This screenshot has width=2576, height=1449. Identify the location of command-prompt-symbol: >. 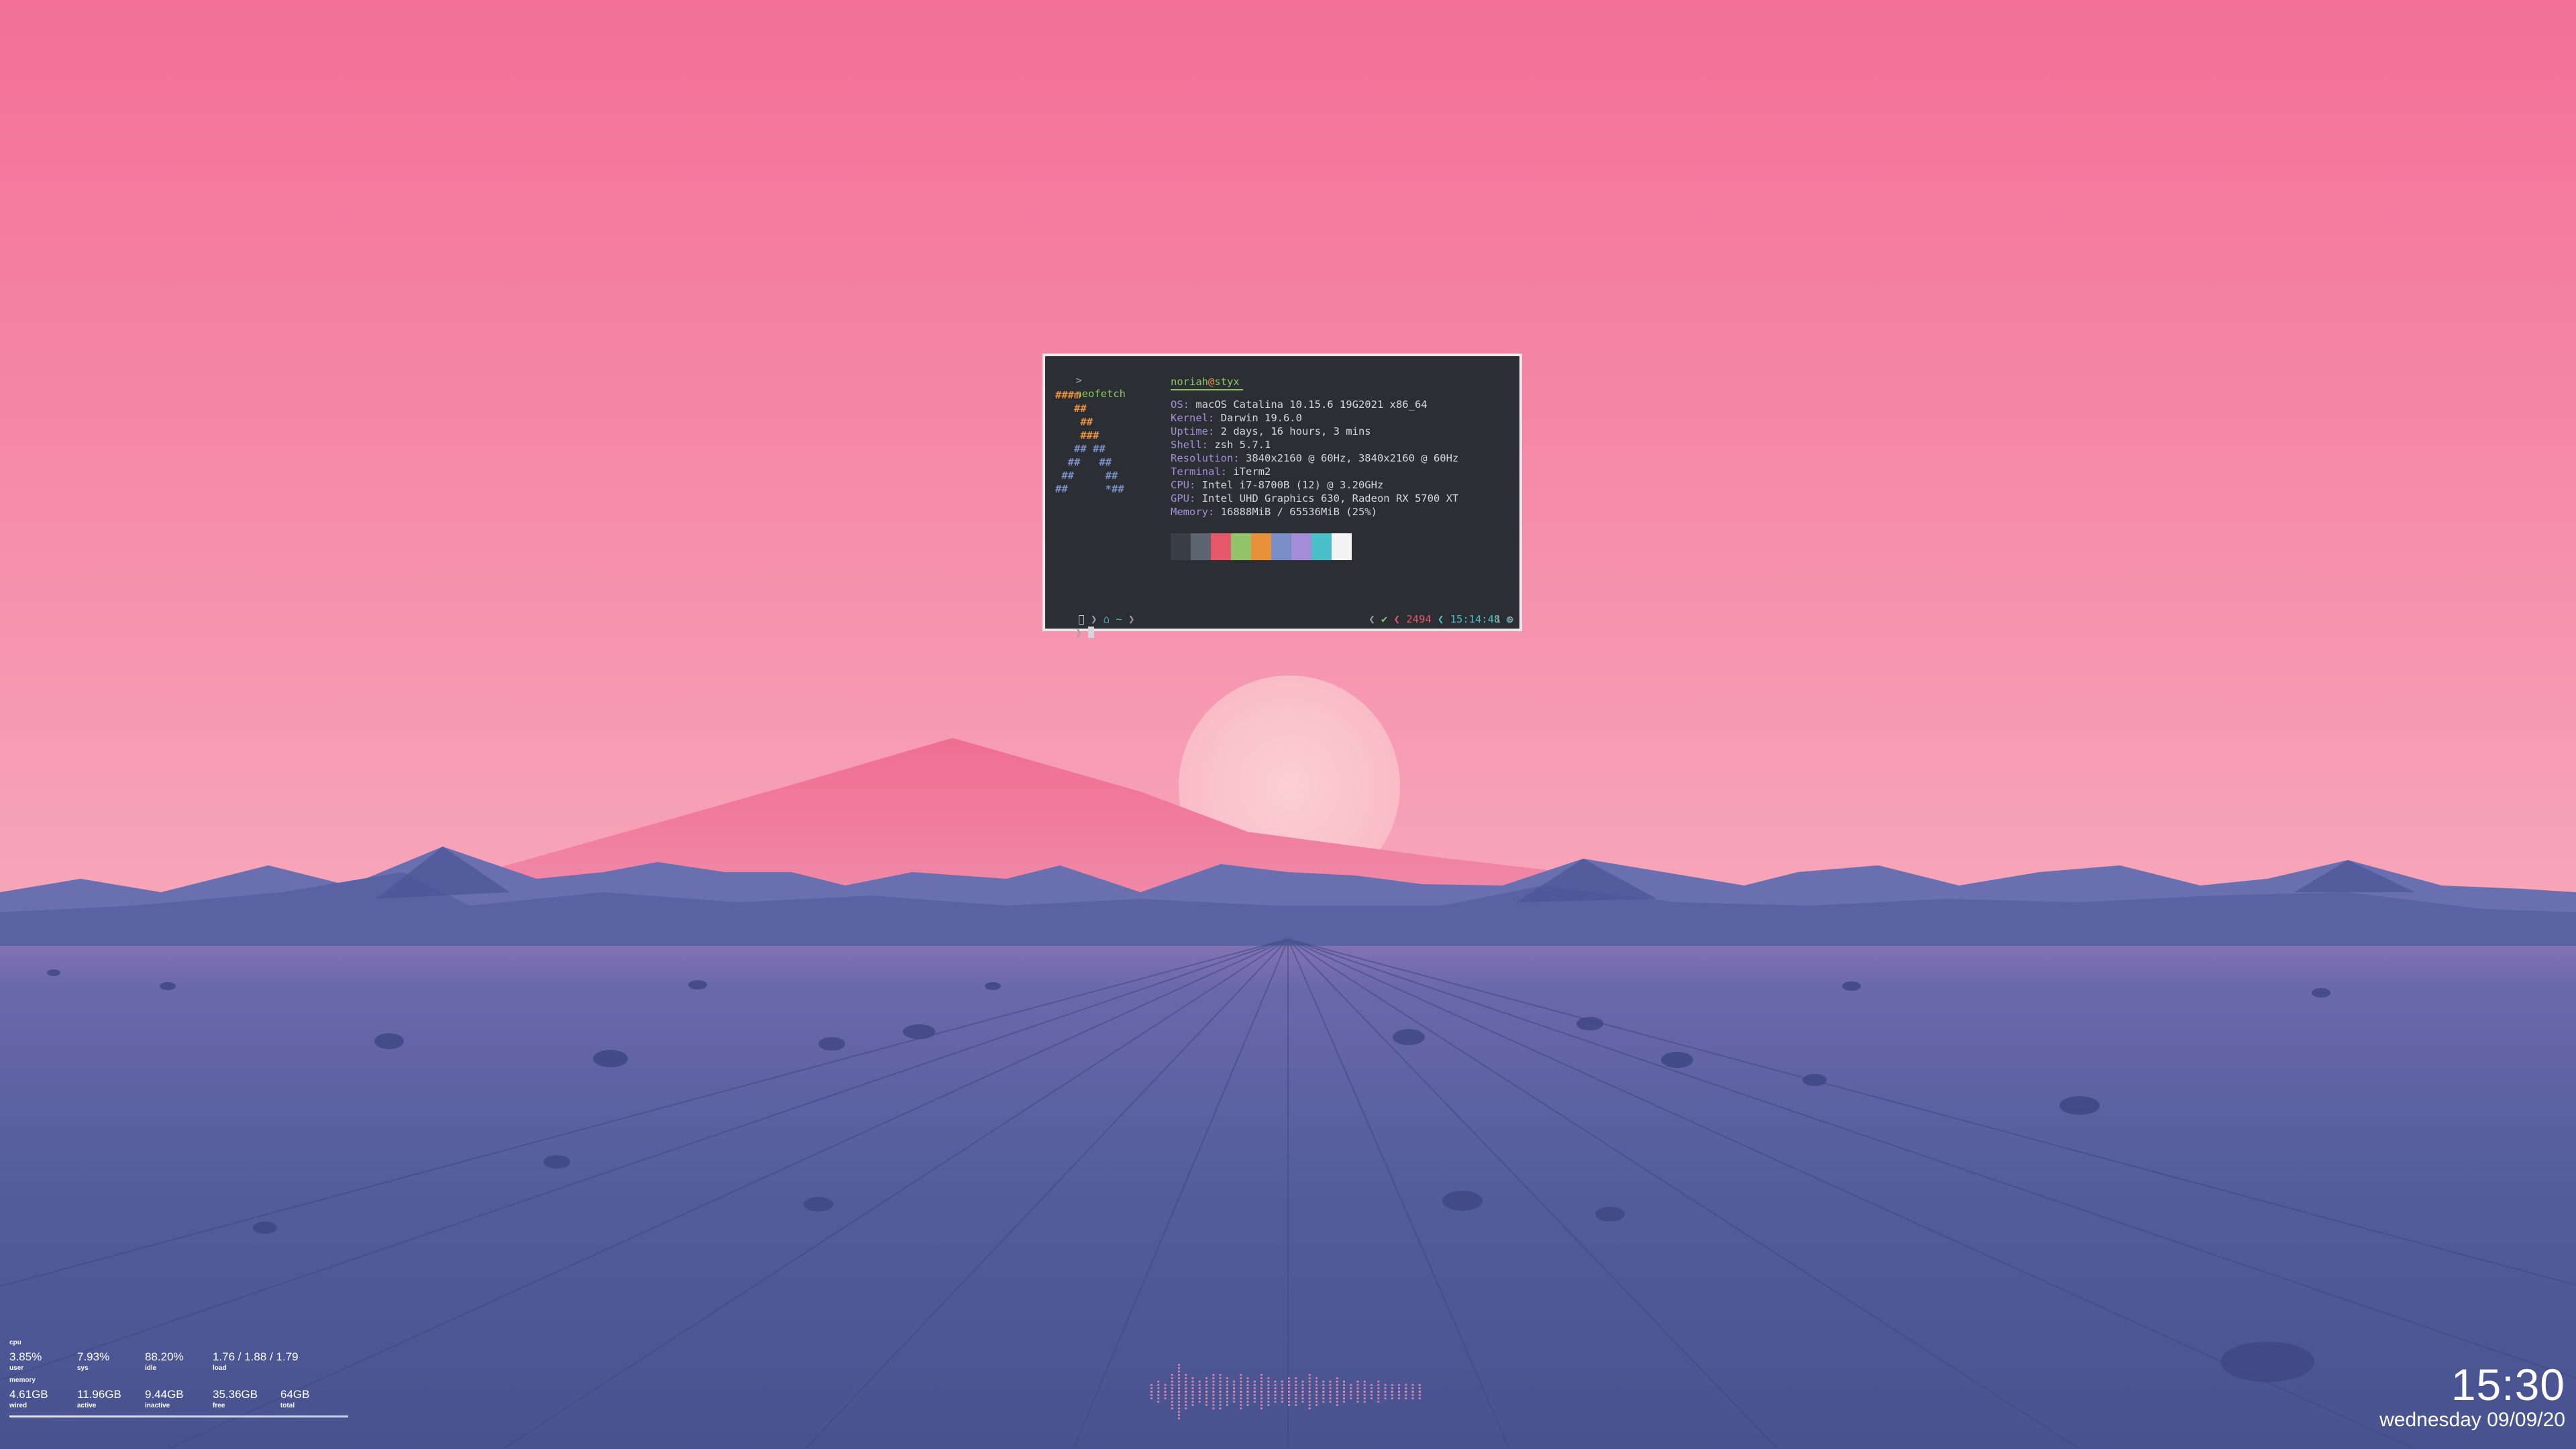
(1078, 380).